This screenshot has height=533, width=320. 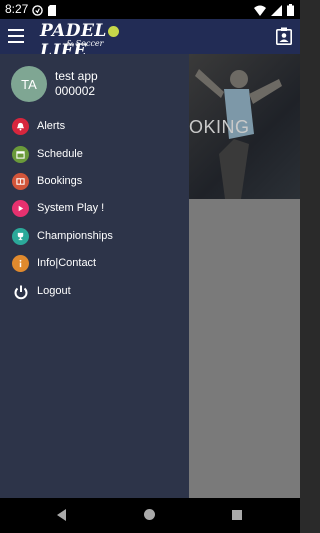 What do you see at coordinates (29, 84) in the screenshot?
I see `avatar: TA` at bounding box center [29, 84].